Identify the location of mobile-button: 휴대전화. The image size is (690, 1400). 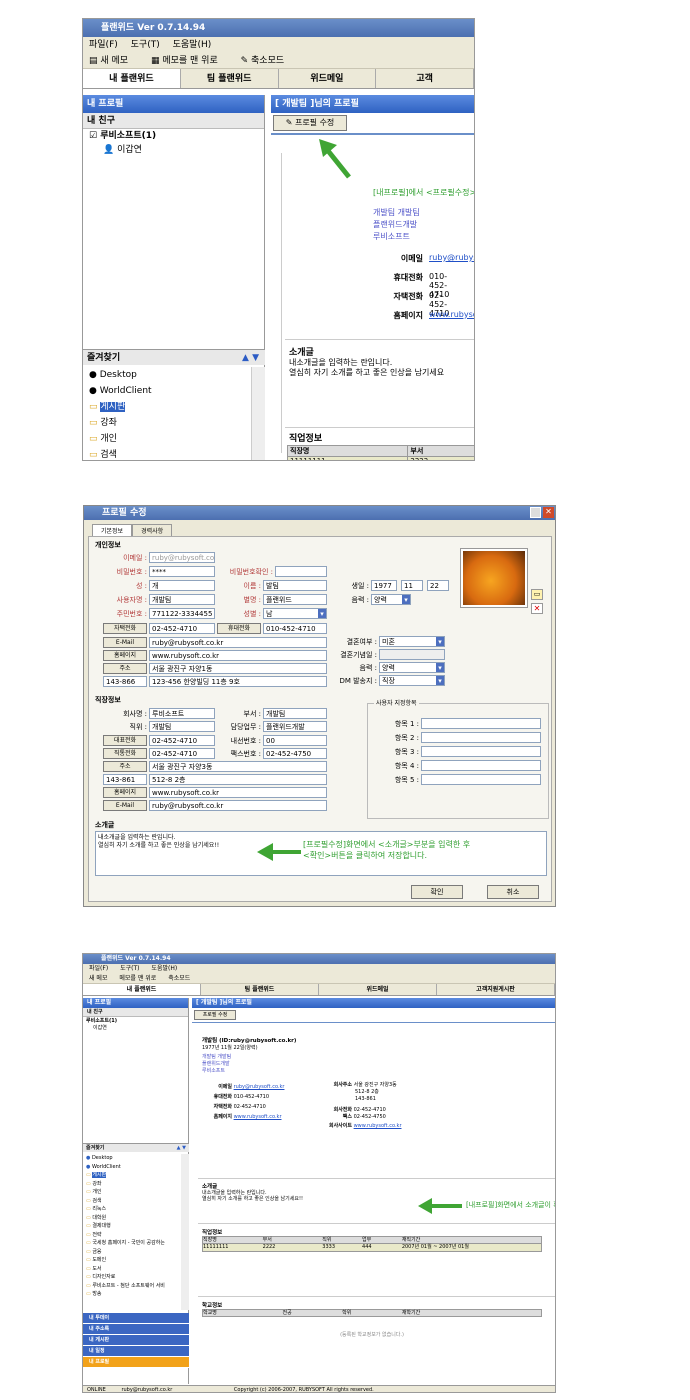
(239, 628).